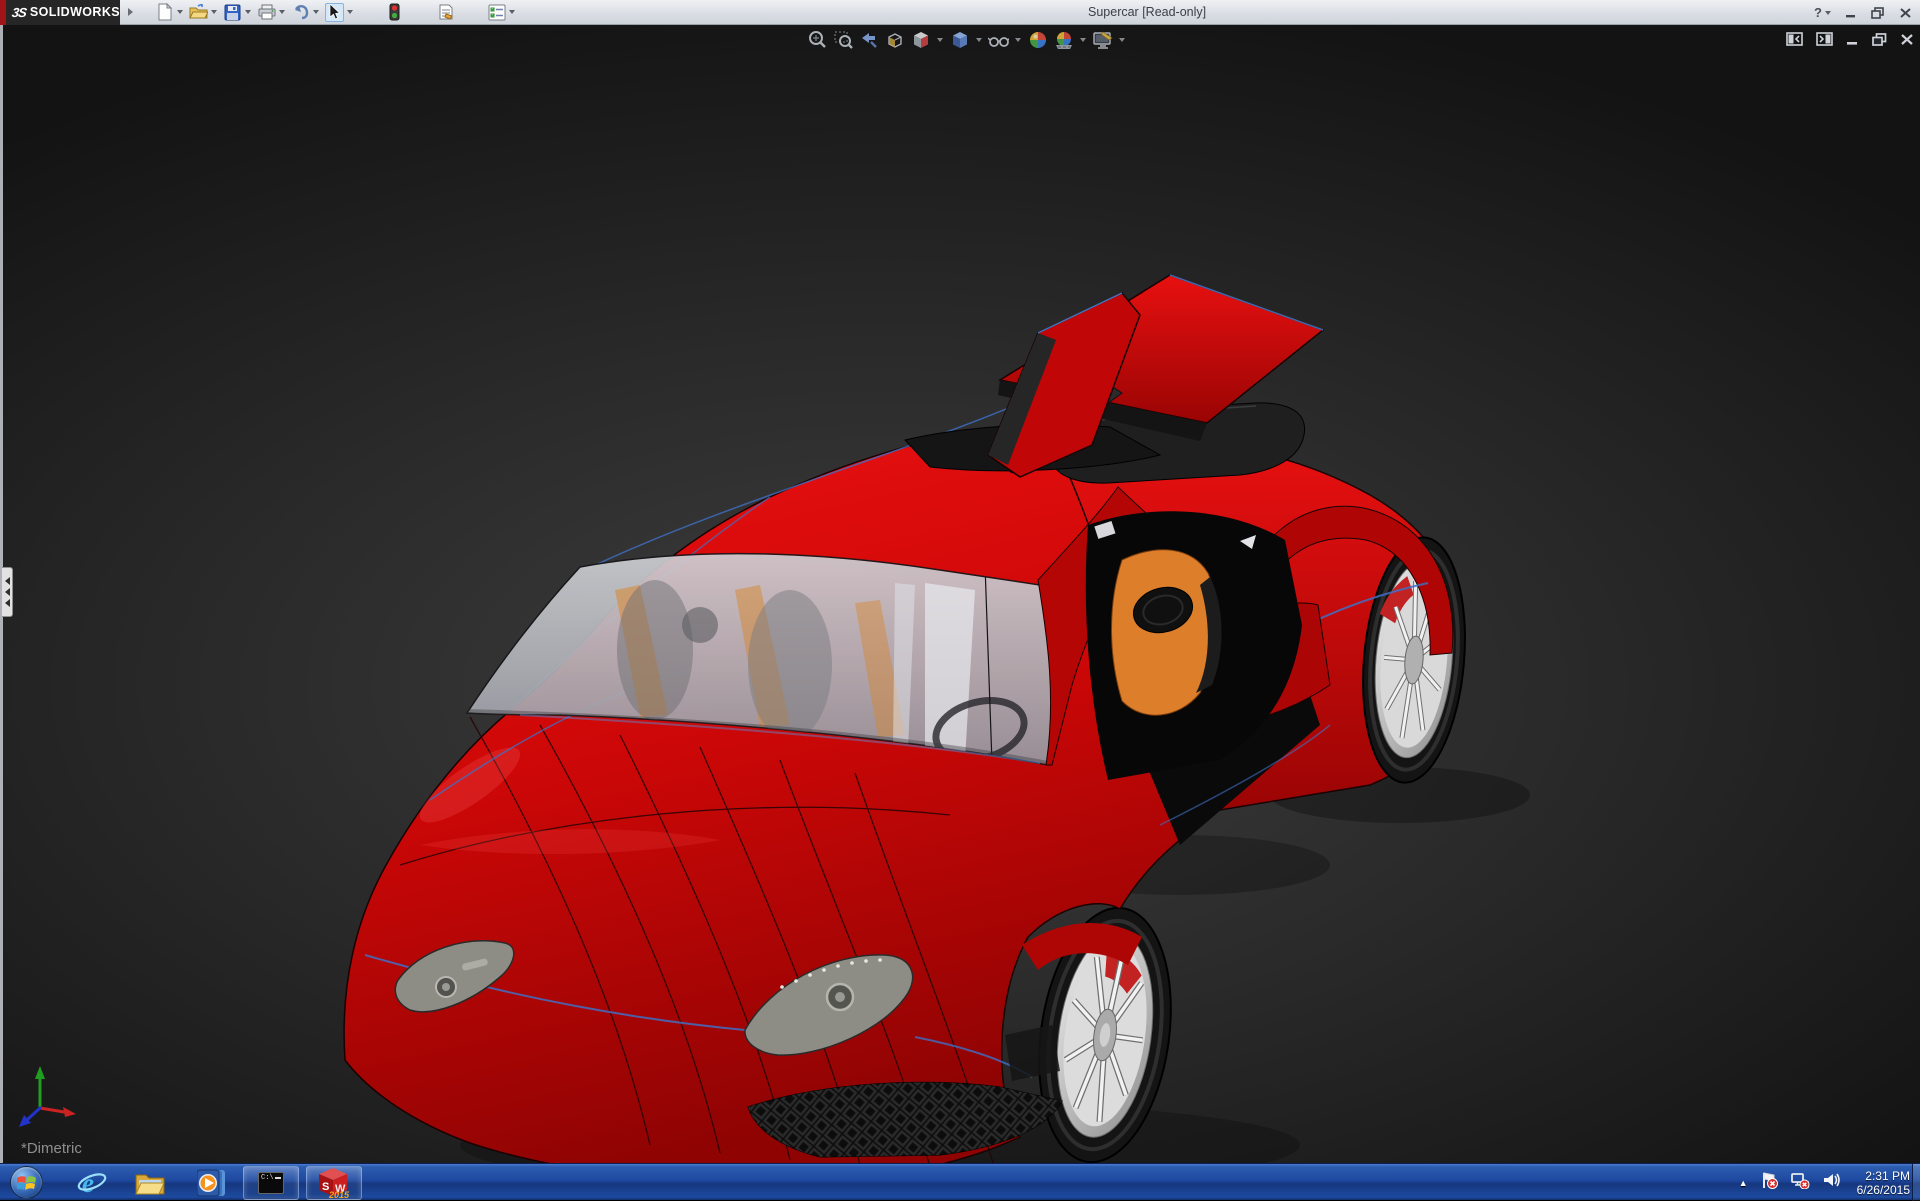 The image size is (1920, 1201). What do you see at coordinates (1916, 1182) in the screenshot?
I see `show-desktop-button` at bounding box center [1916, 1182].